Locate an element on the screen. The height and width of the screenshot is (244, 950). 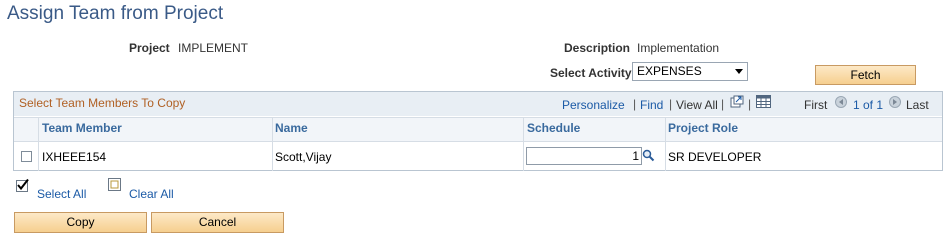
chevron-down-icon is located at coordinates (739, 71).